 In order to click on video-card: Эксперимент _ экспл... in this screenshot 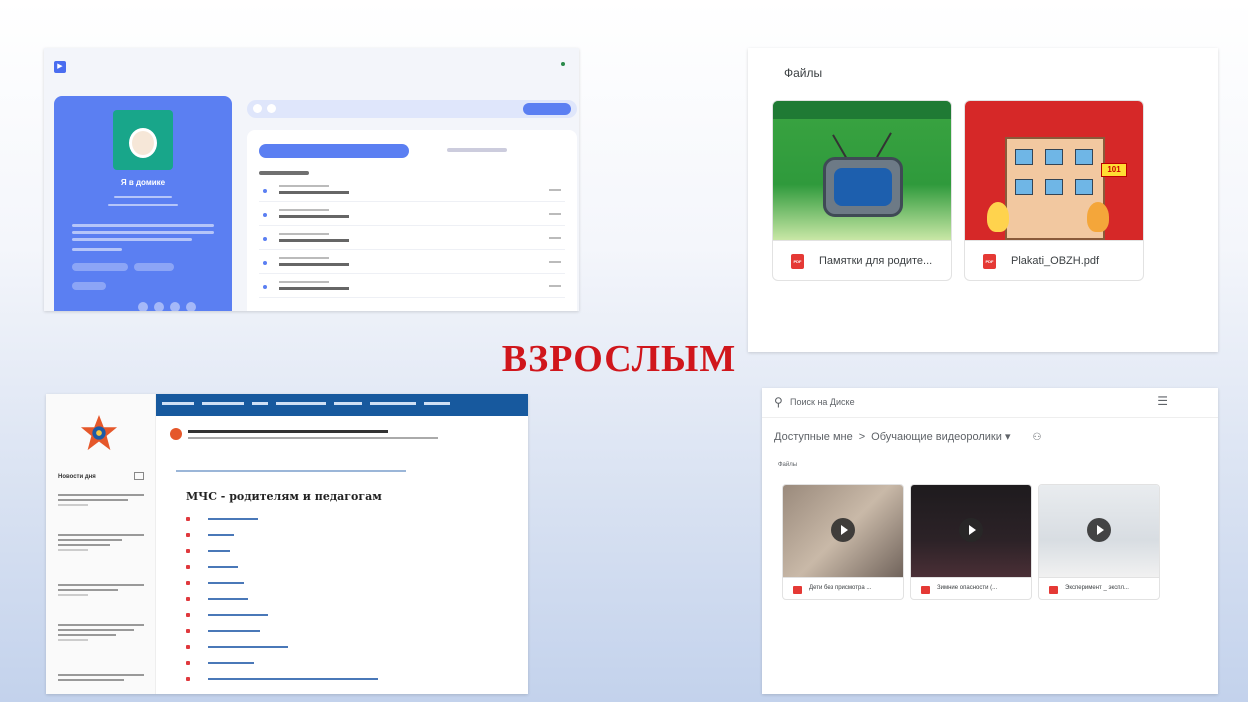, I will do `click(1099, 542)`.